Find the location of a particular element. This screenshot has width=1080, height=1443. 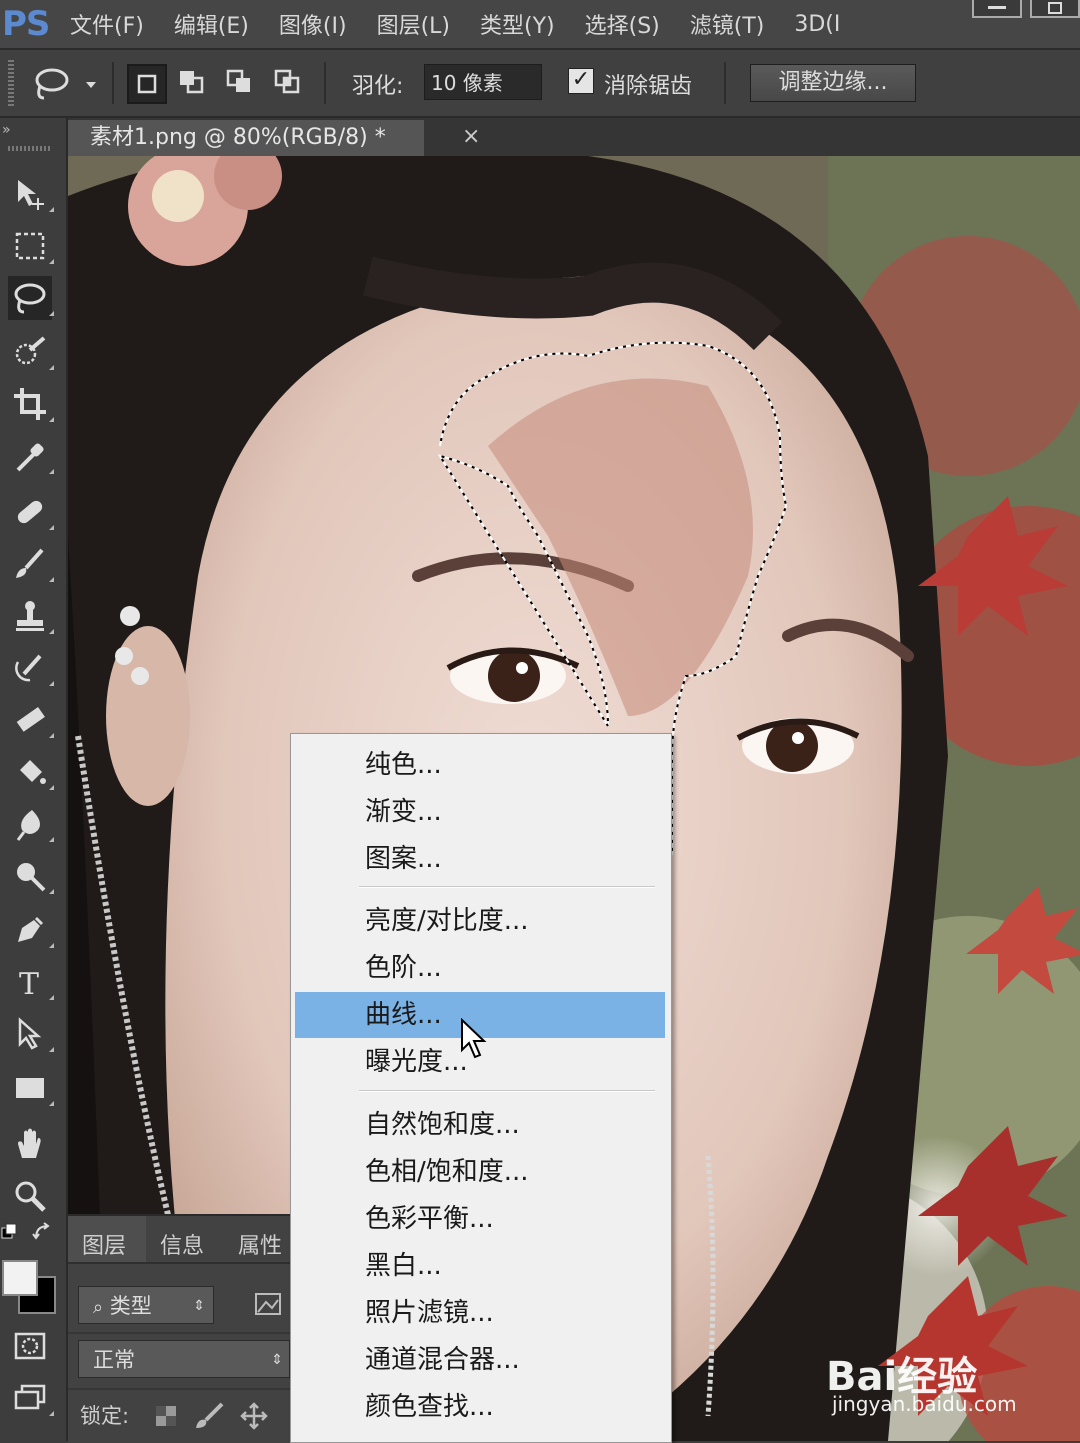

pen-tool is located at coordinates (31, 930).